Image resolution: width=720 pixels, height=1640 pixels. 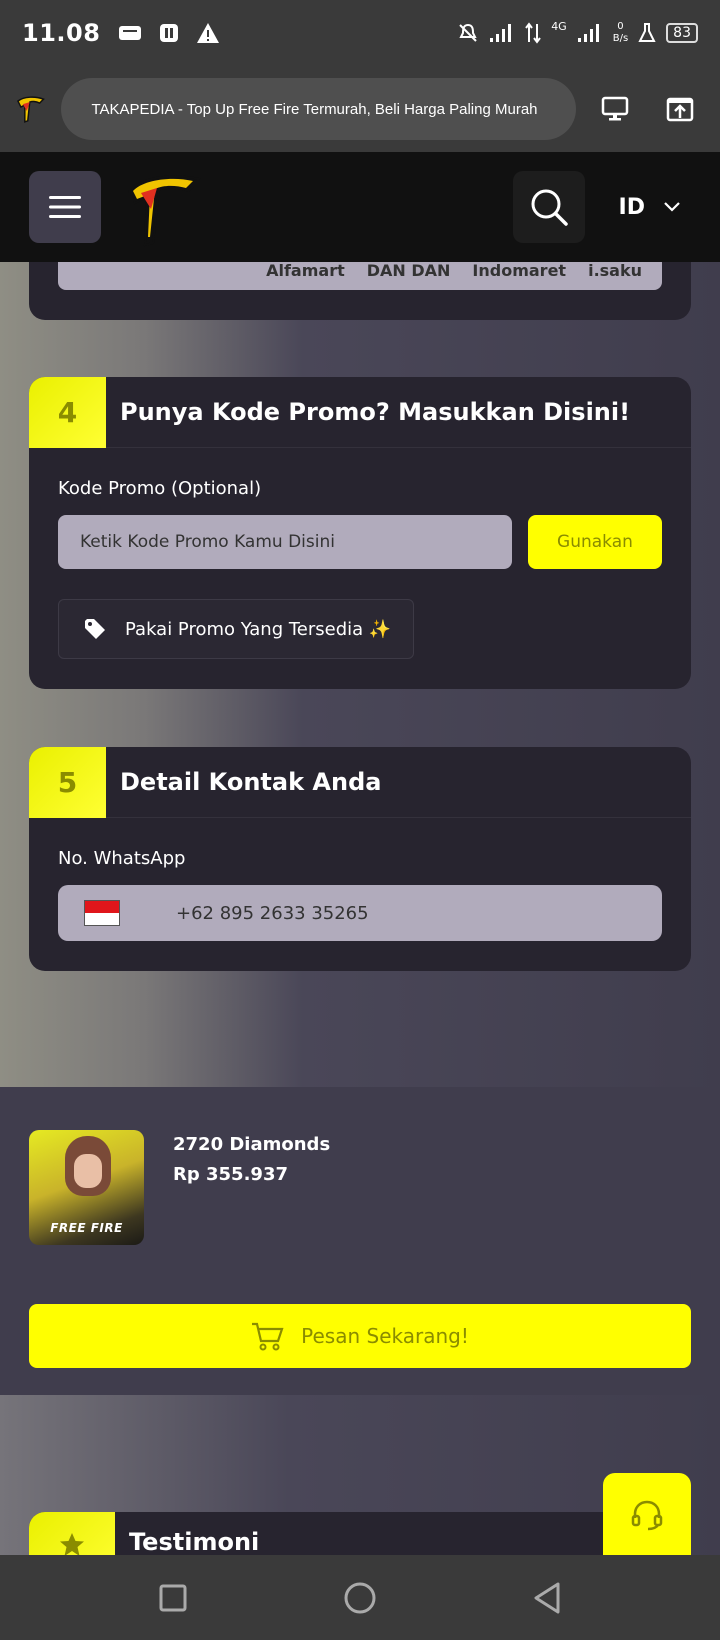 I want to click on takapedia-logo, so click(x=163, y=207).